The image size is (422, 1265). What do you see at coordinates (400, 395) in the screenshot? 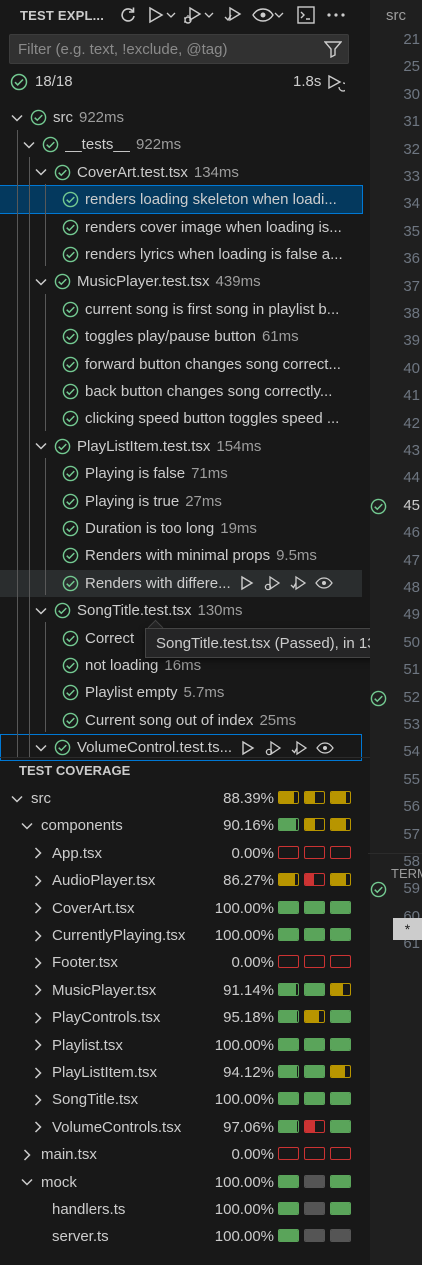
I see `line-number: 41` at bounding box center [400, 395].